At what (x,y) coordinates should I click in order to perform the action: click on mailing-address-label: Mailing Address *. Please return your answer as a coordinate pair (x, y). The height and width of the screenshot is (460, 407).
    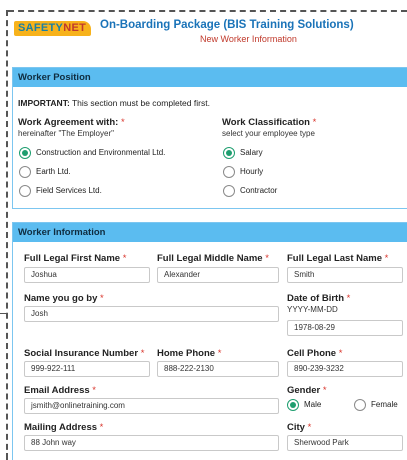
    Looking at the image, I should click on (63, 427).